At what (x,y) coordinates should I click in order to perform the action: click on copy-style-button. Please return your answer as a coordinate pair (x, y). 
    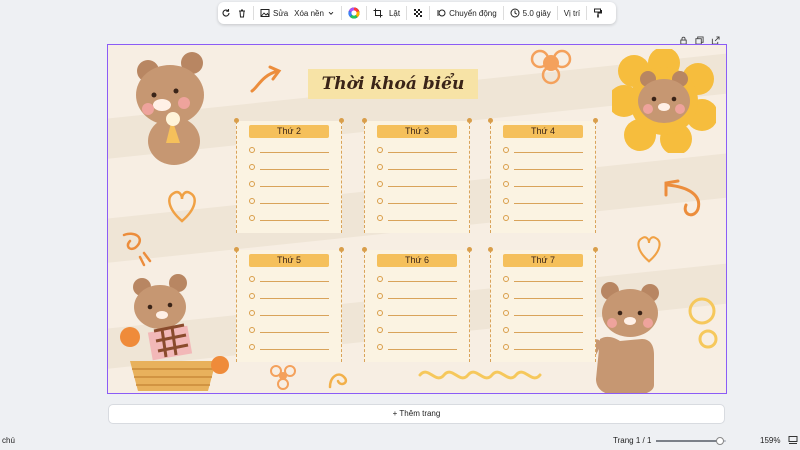
    Looking at the image, I should click on (598, 13).